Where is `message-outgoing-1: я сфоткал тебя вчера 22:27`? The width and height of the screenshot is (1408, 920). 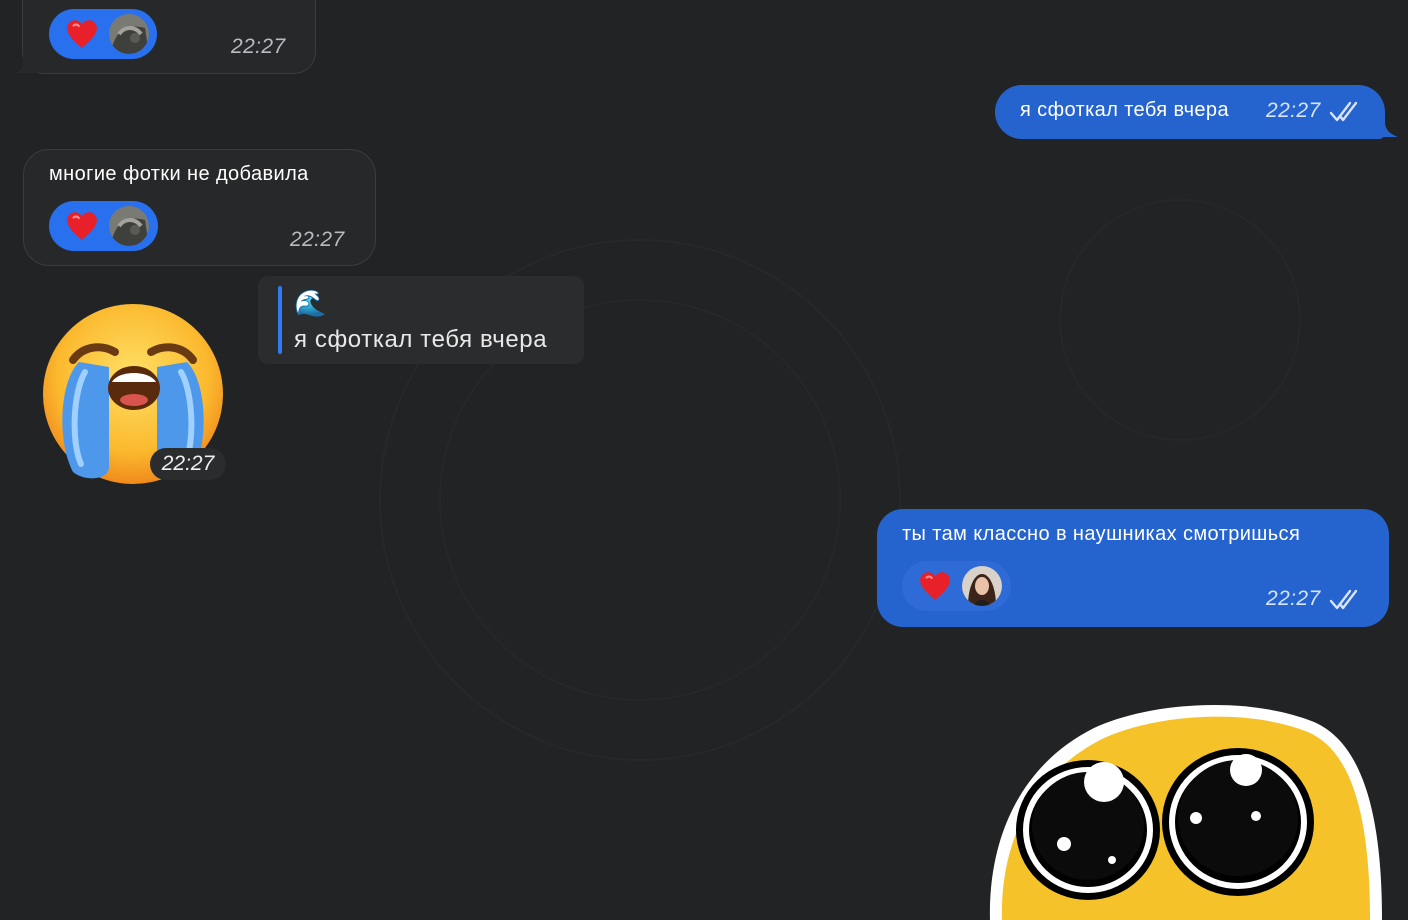
message-outgoing-1: я сфоткал тебя вчера 22:27 is located at coordinates (1190, 112).